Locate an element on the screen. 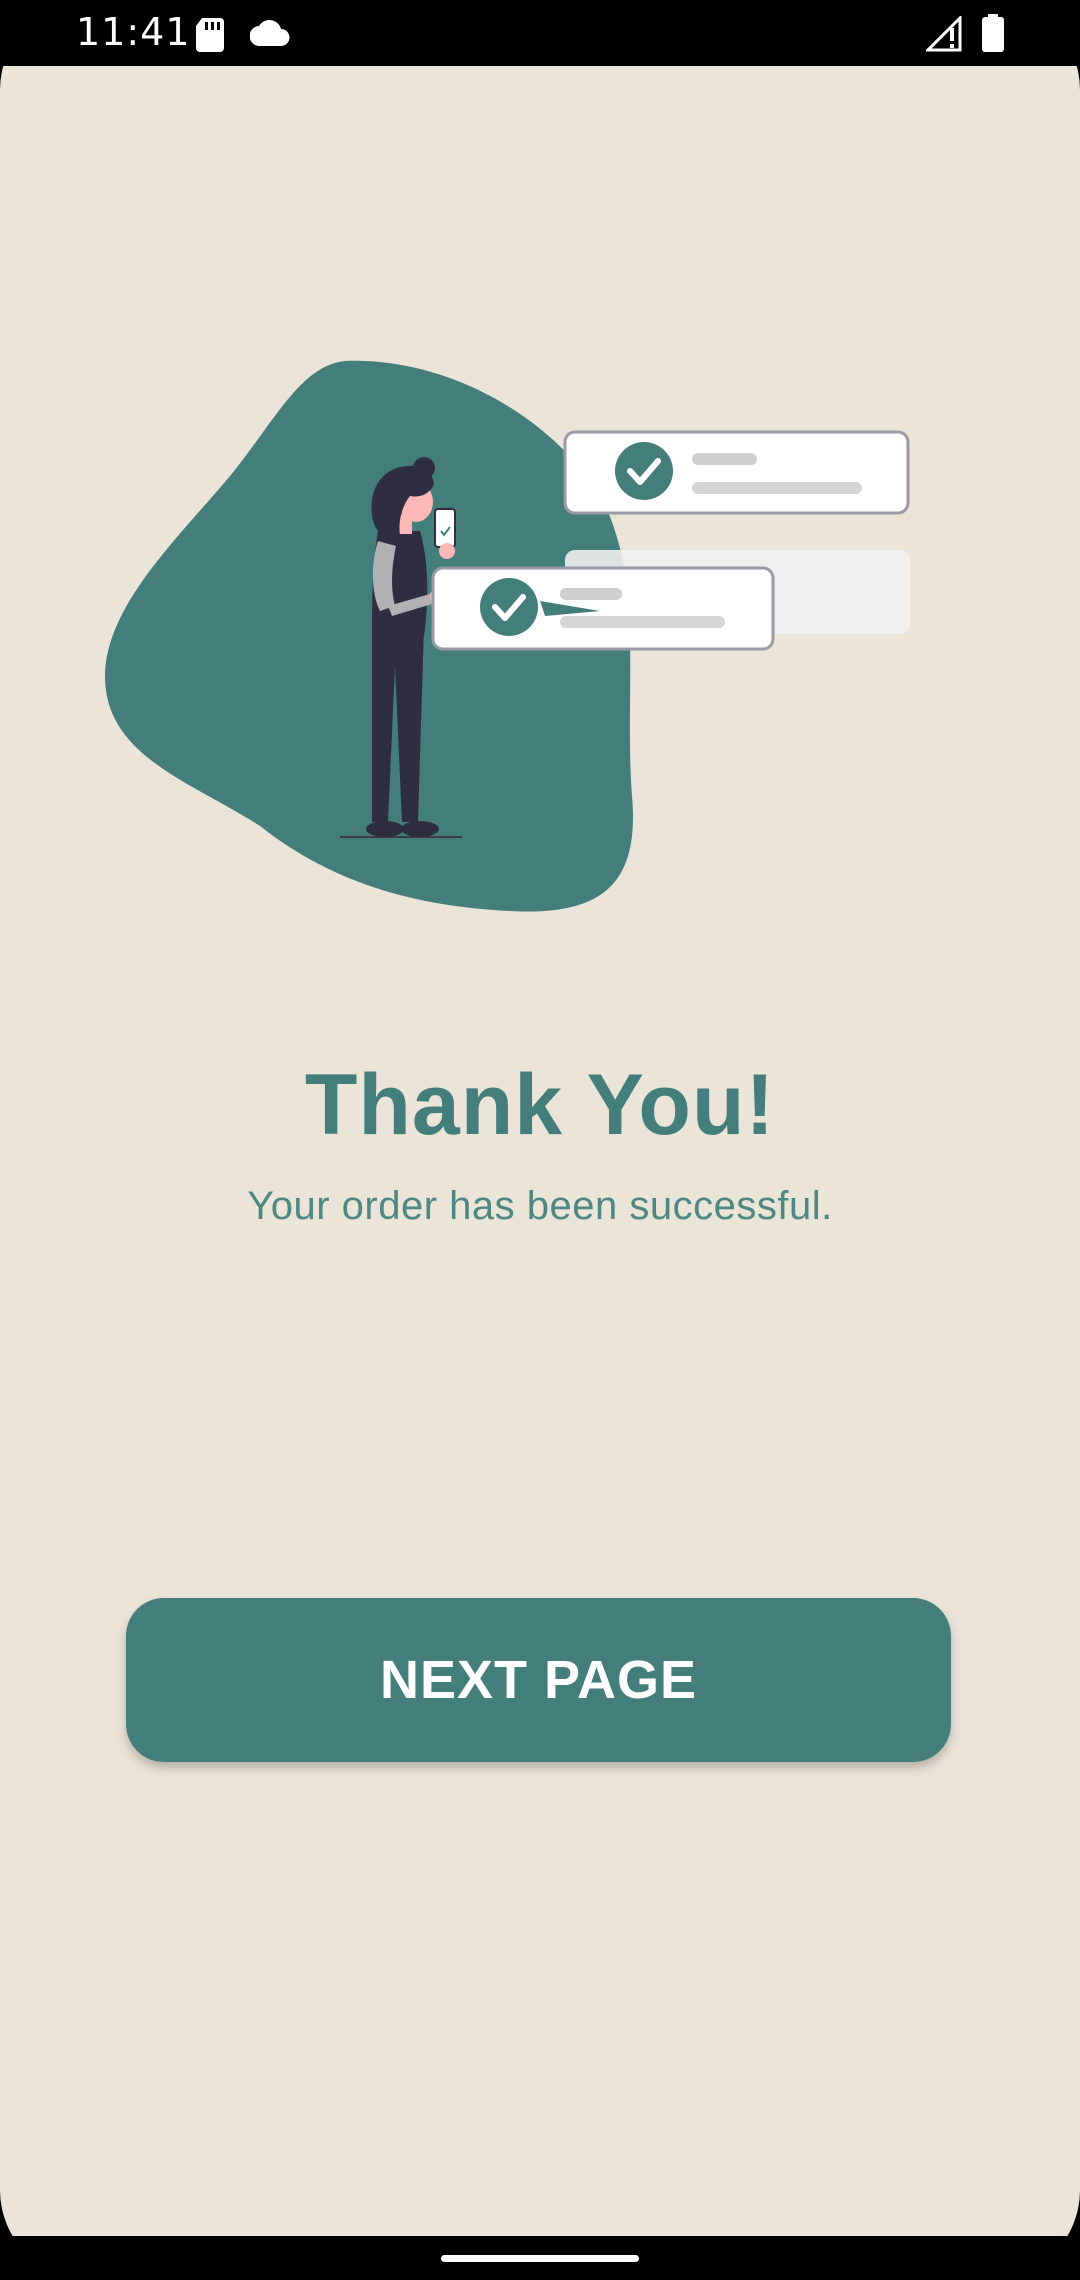 The width and height of the screenshot is (1080, 2280). signal-warning-icon is located at coordinates (944, 34).